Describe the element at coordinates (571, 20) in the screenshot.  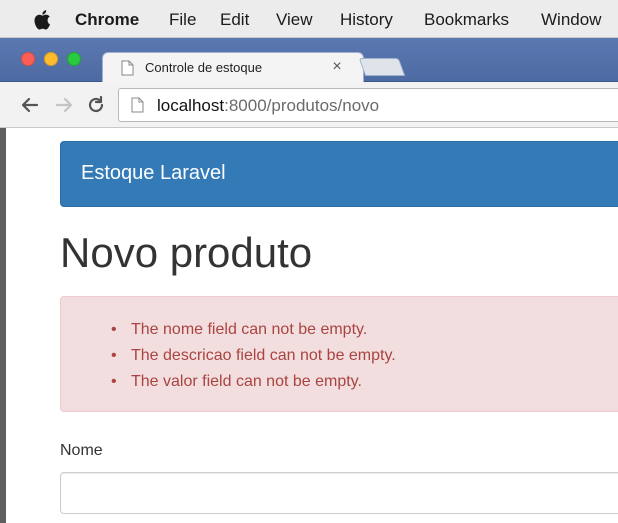
I see `menu-window: Window` at that location.